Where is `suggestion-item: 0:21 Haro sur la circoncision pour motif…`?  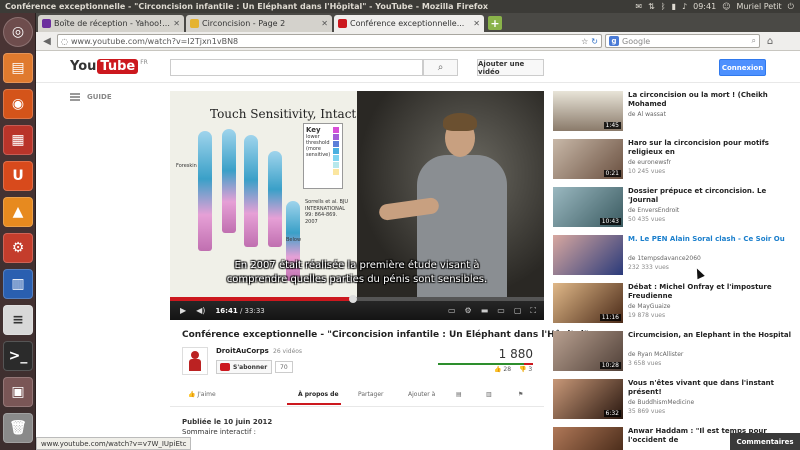 suggestion-item: 0:21 Haro sur la circoncision pour motif… is located at coordinates (676, 161).